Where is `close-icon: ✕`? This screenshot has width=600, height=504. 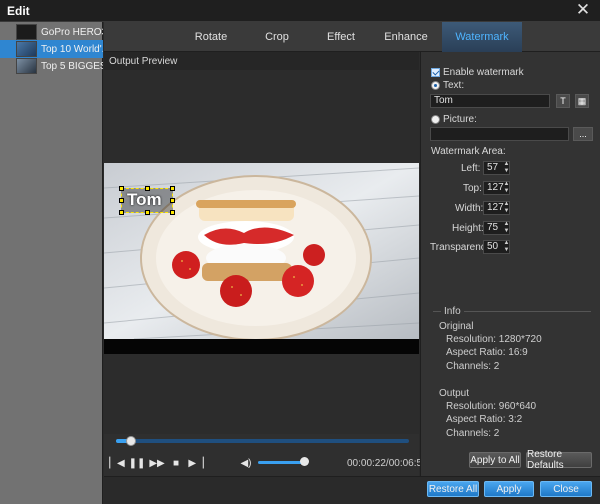
close-icon: ✕ is located at coordinates (583, 9).